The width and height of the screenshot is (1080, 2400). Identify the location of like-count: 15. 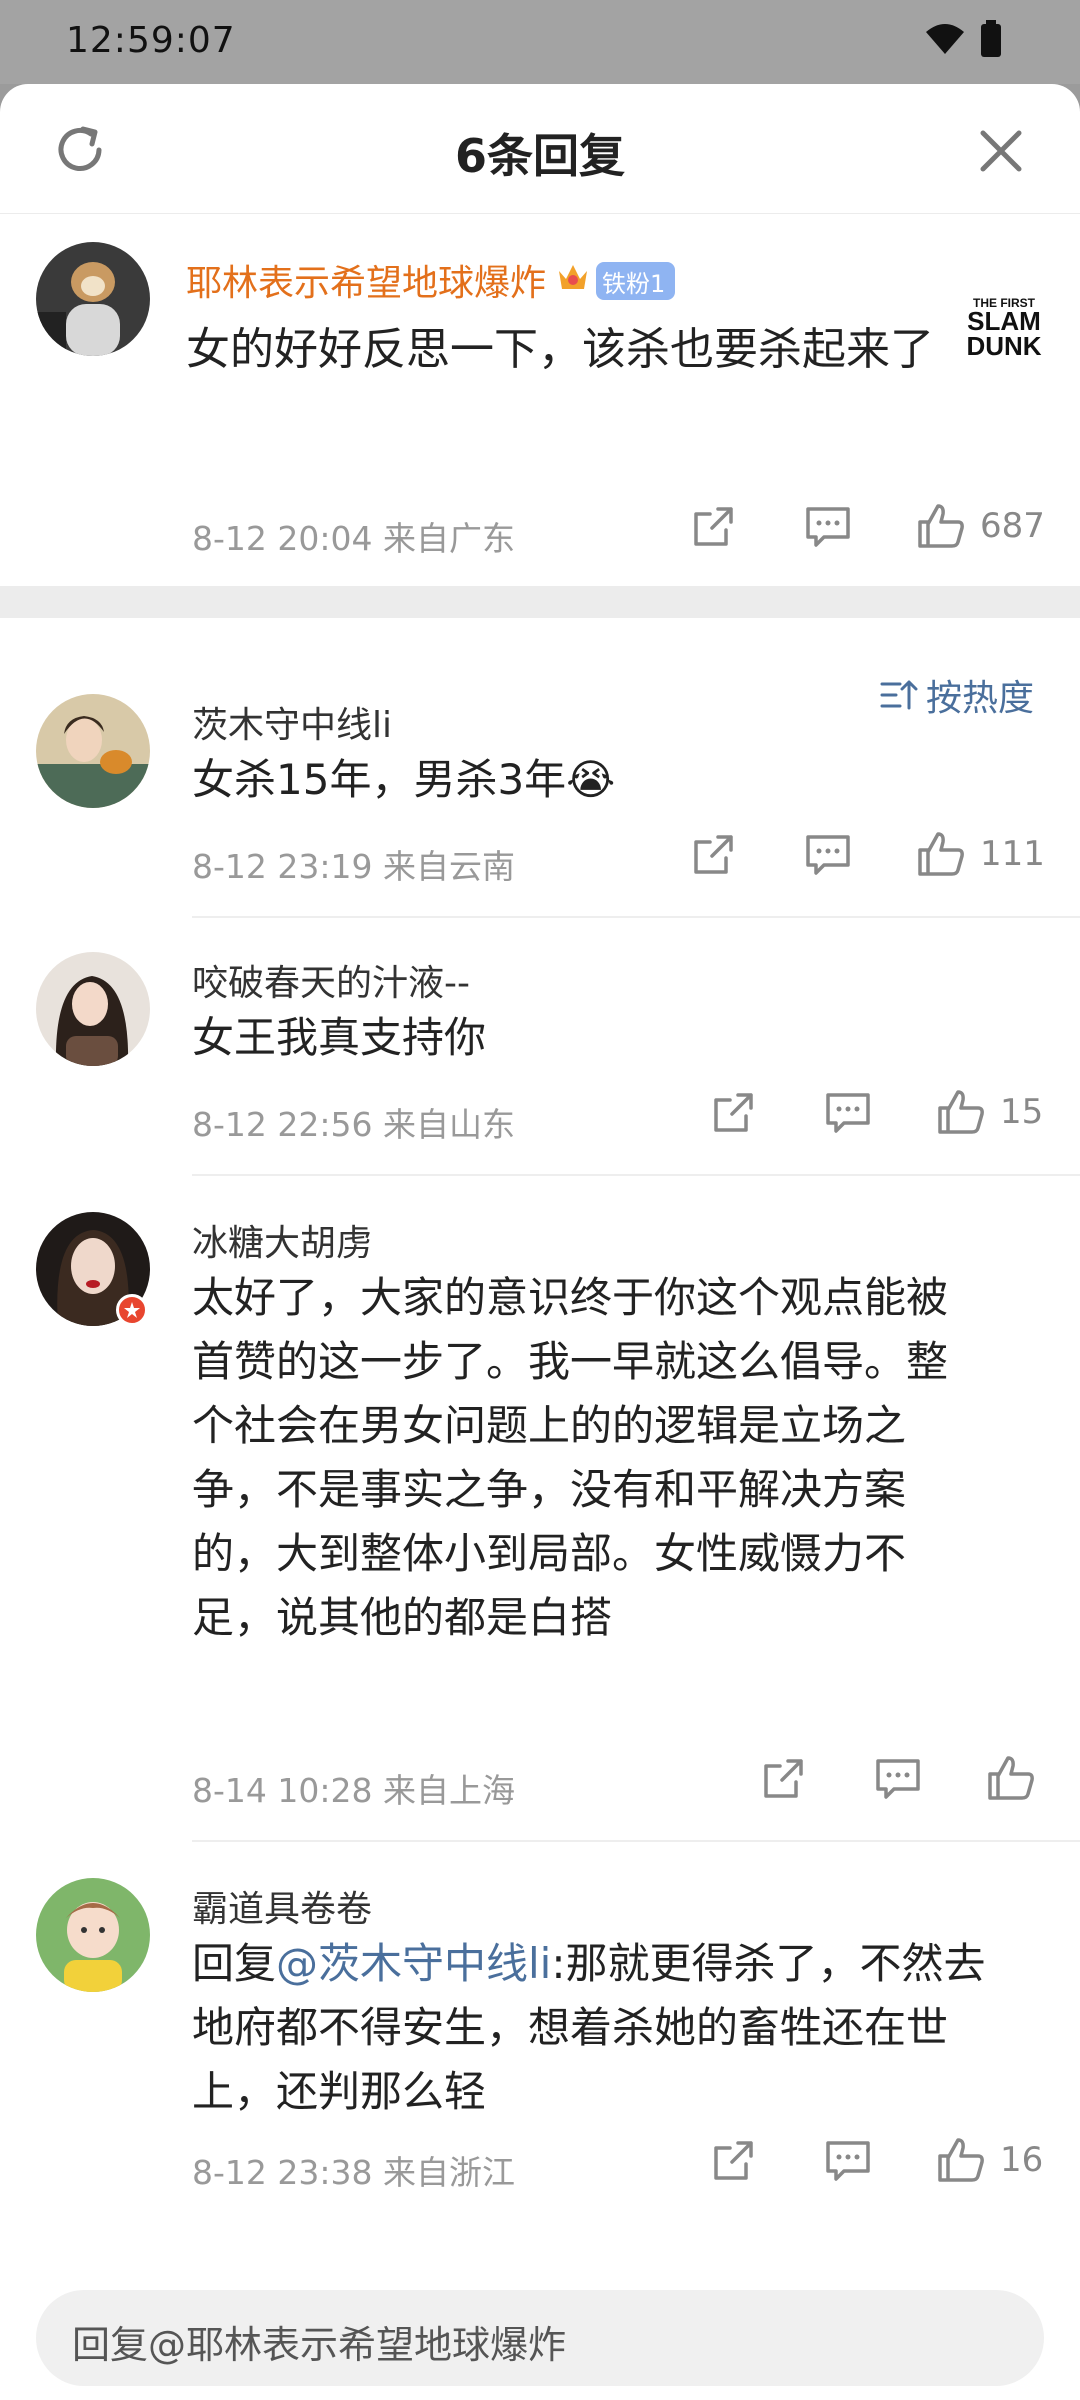
(1022, 1112).